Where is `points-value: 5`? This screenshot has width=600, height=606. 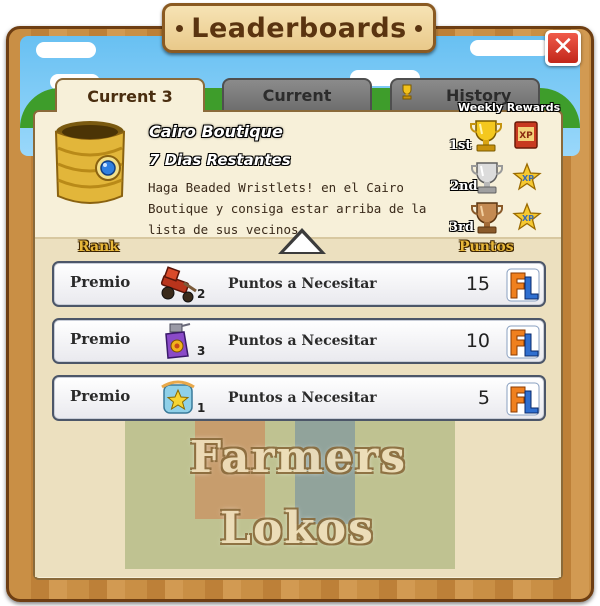
points-value: 5 is located at coordinates (483, 398).